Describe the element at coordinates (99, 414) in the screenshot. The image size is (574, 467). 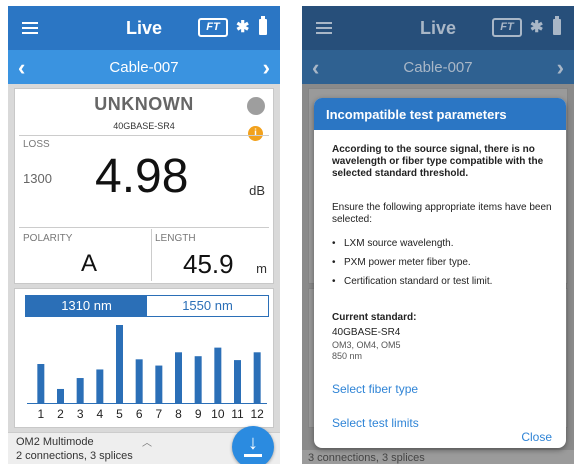
I see `fiber-number-label: 4` at that location.